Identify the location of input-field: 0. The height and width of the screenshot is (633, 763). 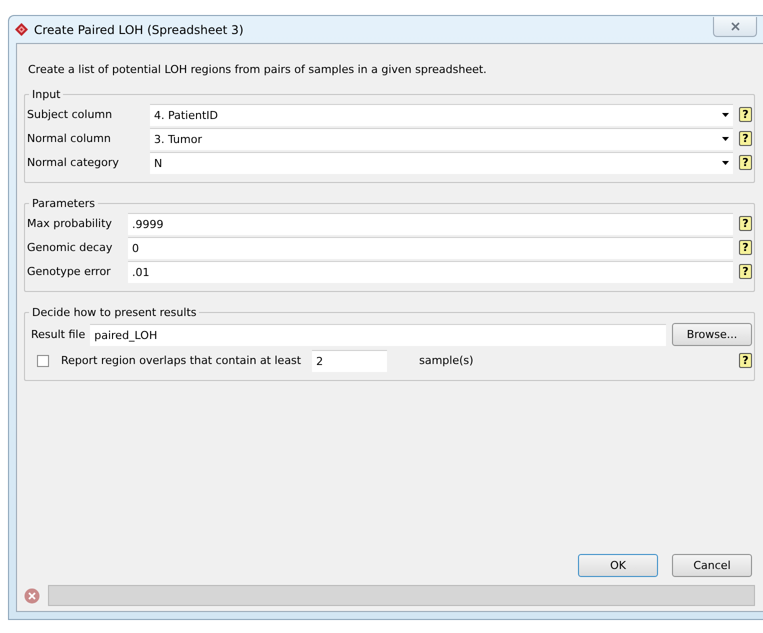
(430, 247).